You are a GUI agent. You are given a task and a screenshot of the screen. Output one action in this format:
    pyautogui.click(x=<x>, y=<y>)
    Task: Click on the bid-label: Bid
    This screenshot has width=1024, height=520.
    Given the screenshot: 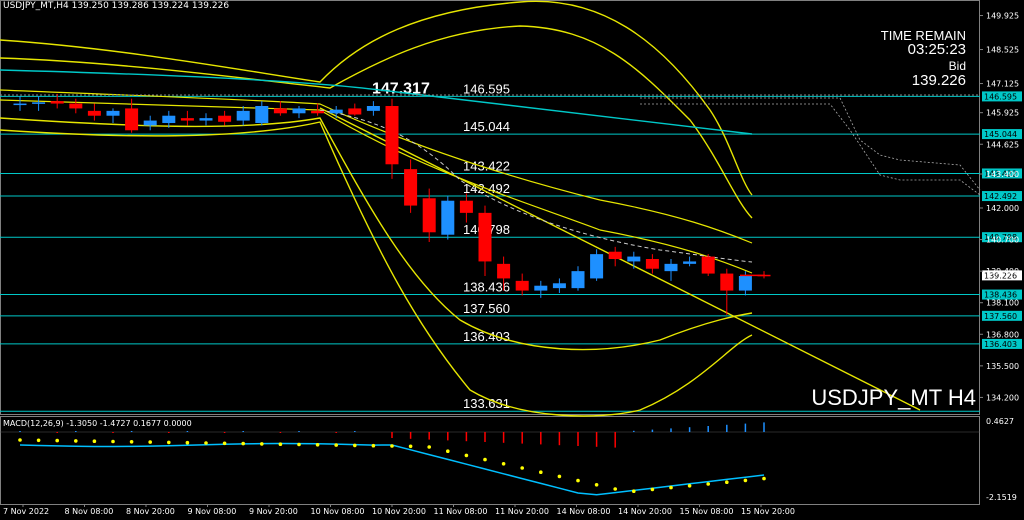 What is the action you would take?
    pyautogui.click(x=957, y=66)
    